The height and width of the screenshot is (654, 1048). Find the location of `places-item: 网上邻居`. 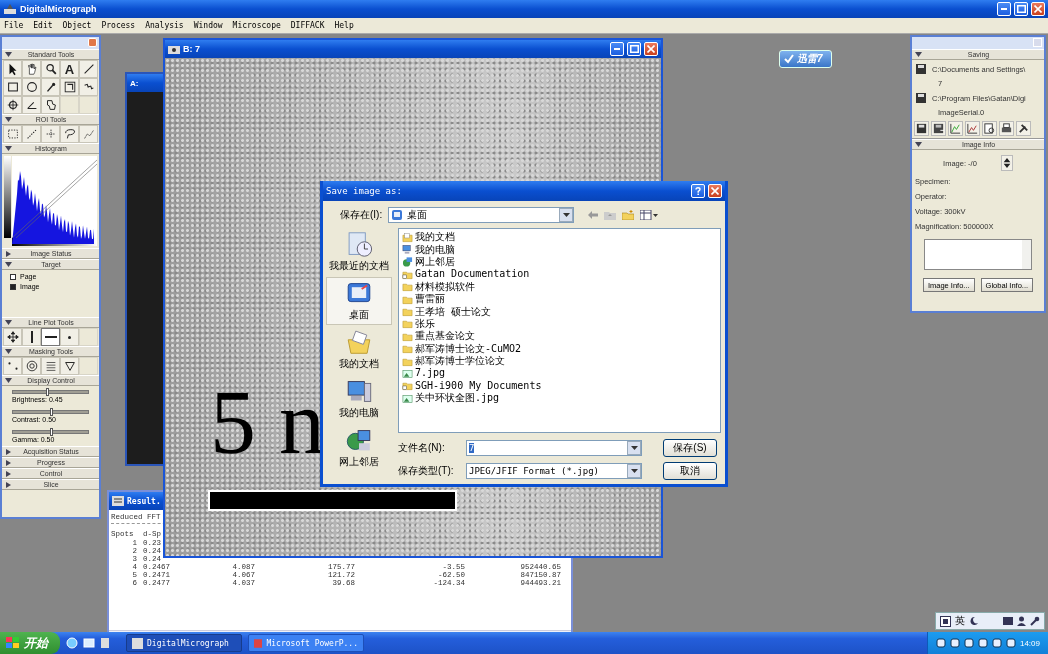

places-item: 网上邻居 is located at coordinates (359, 448).